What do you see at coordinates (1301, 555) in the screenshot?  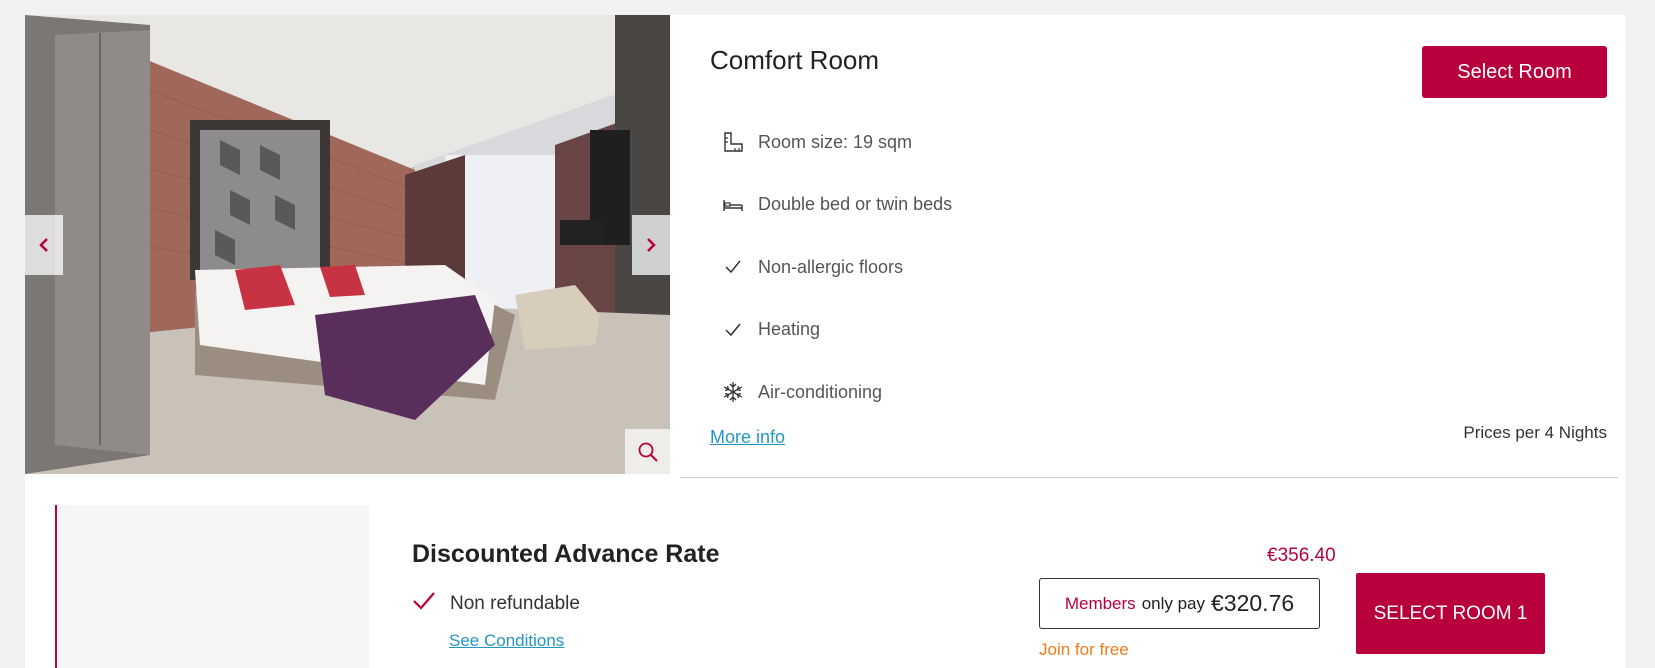 I see `rate-price: €356.40` at bounding box center [1301, 555].